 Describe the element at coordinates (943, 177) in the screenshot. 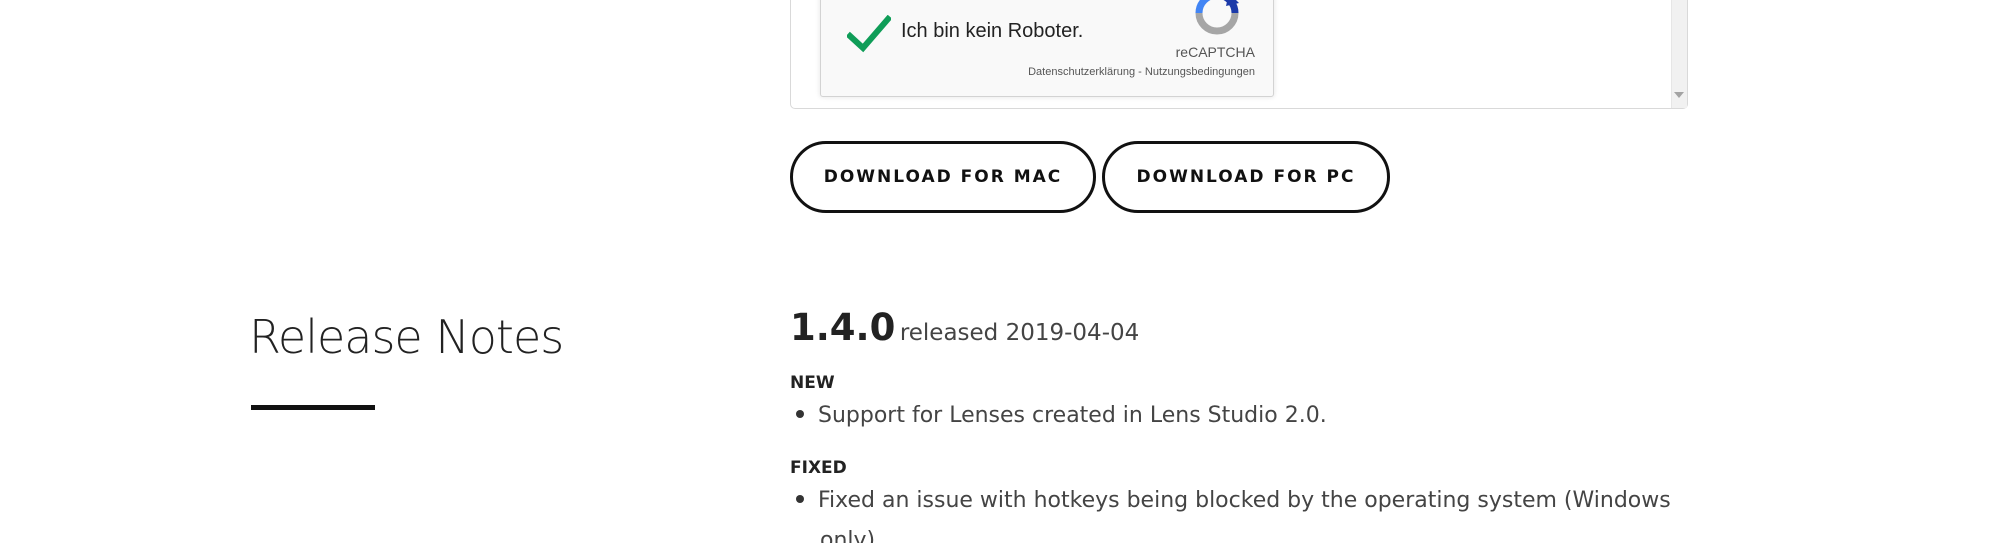

I see `download-mac-button: DOWNLOAD FOR MAC` at that location.